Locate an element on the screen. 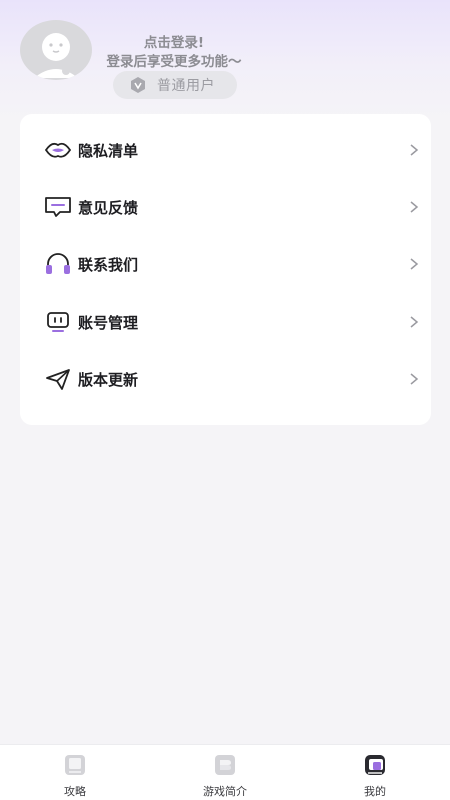 The image size is (450, 800). menu-item-account-management: 账号管理 is located at coordinates (225, 322).